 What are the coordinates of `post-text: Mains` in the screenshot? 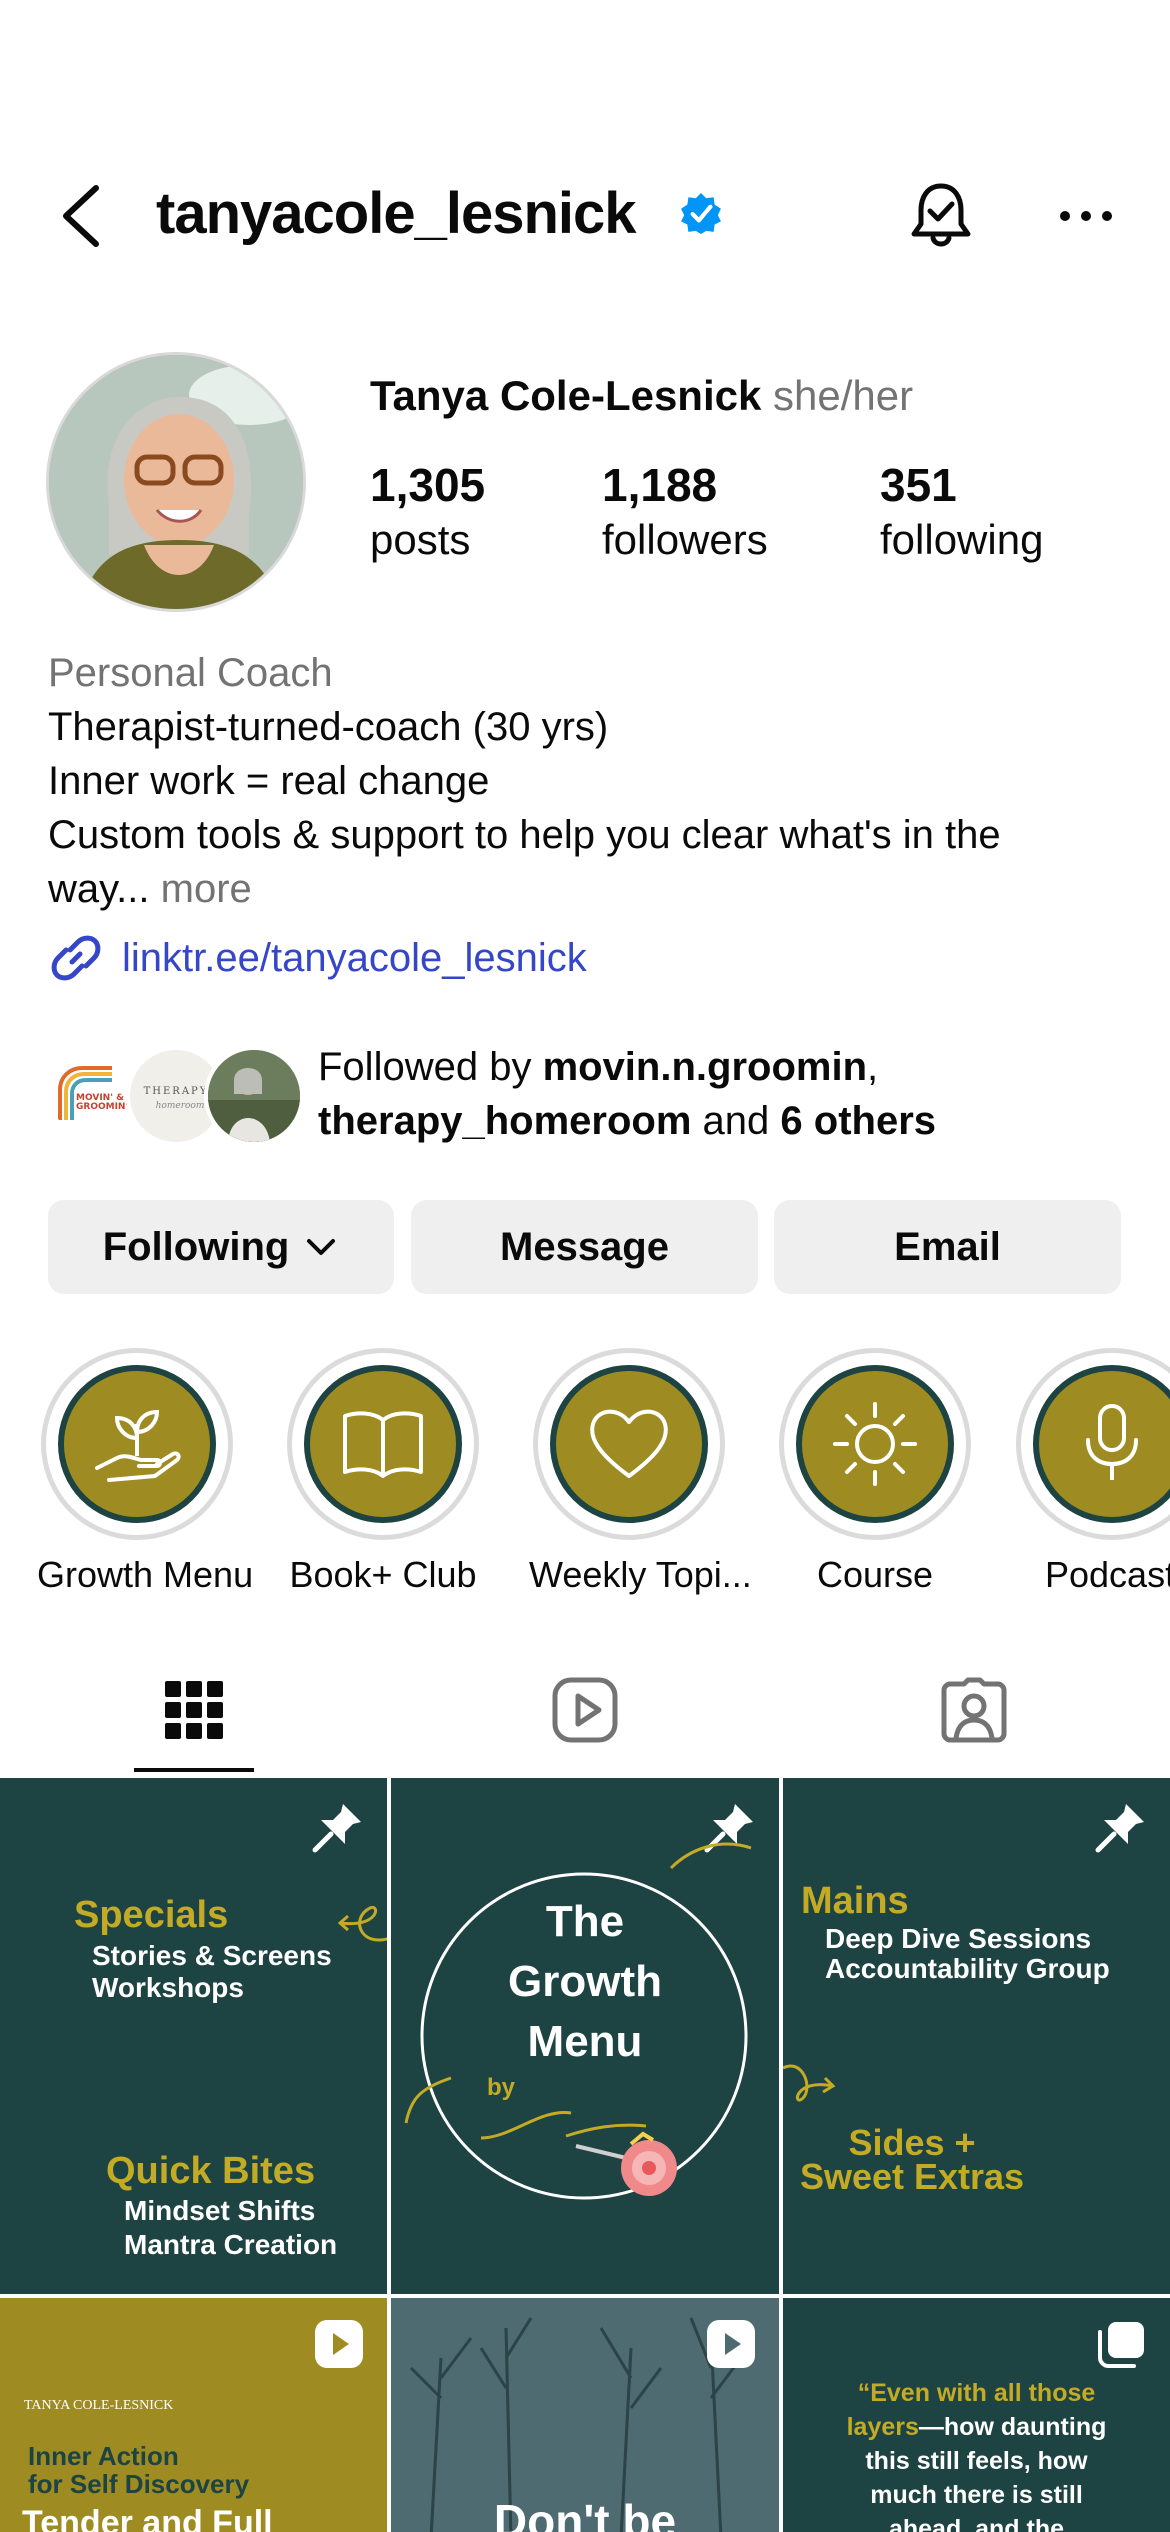 It's located at (855, 1901).